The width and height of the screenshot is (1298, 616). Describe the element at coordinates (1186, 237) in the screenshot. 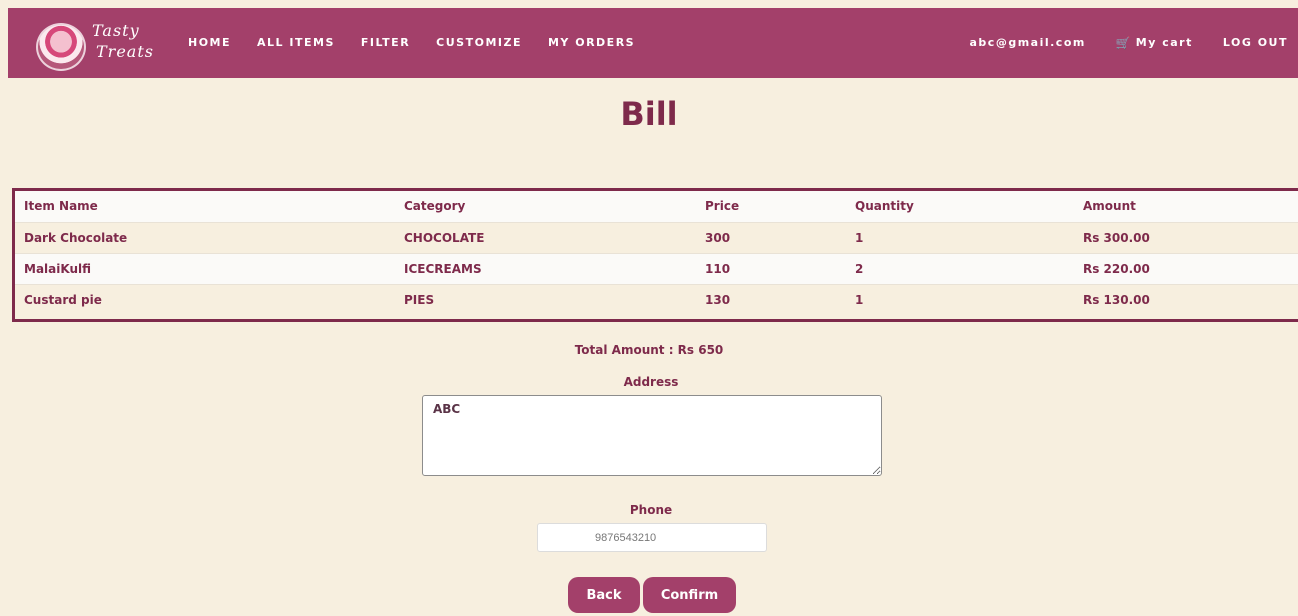

I see `cell-amount: Rs 300.00` at that location.